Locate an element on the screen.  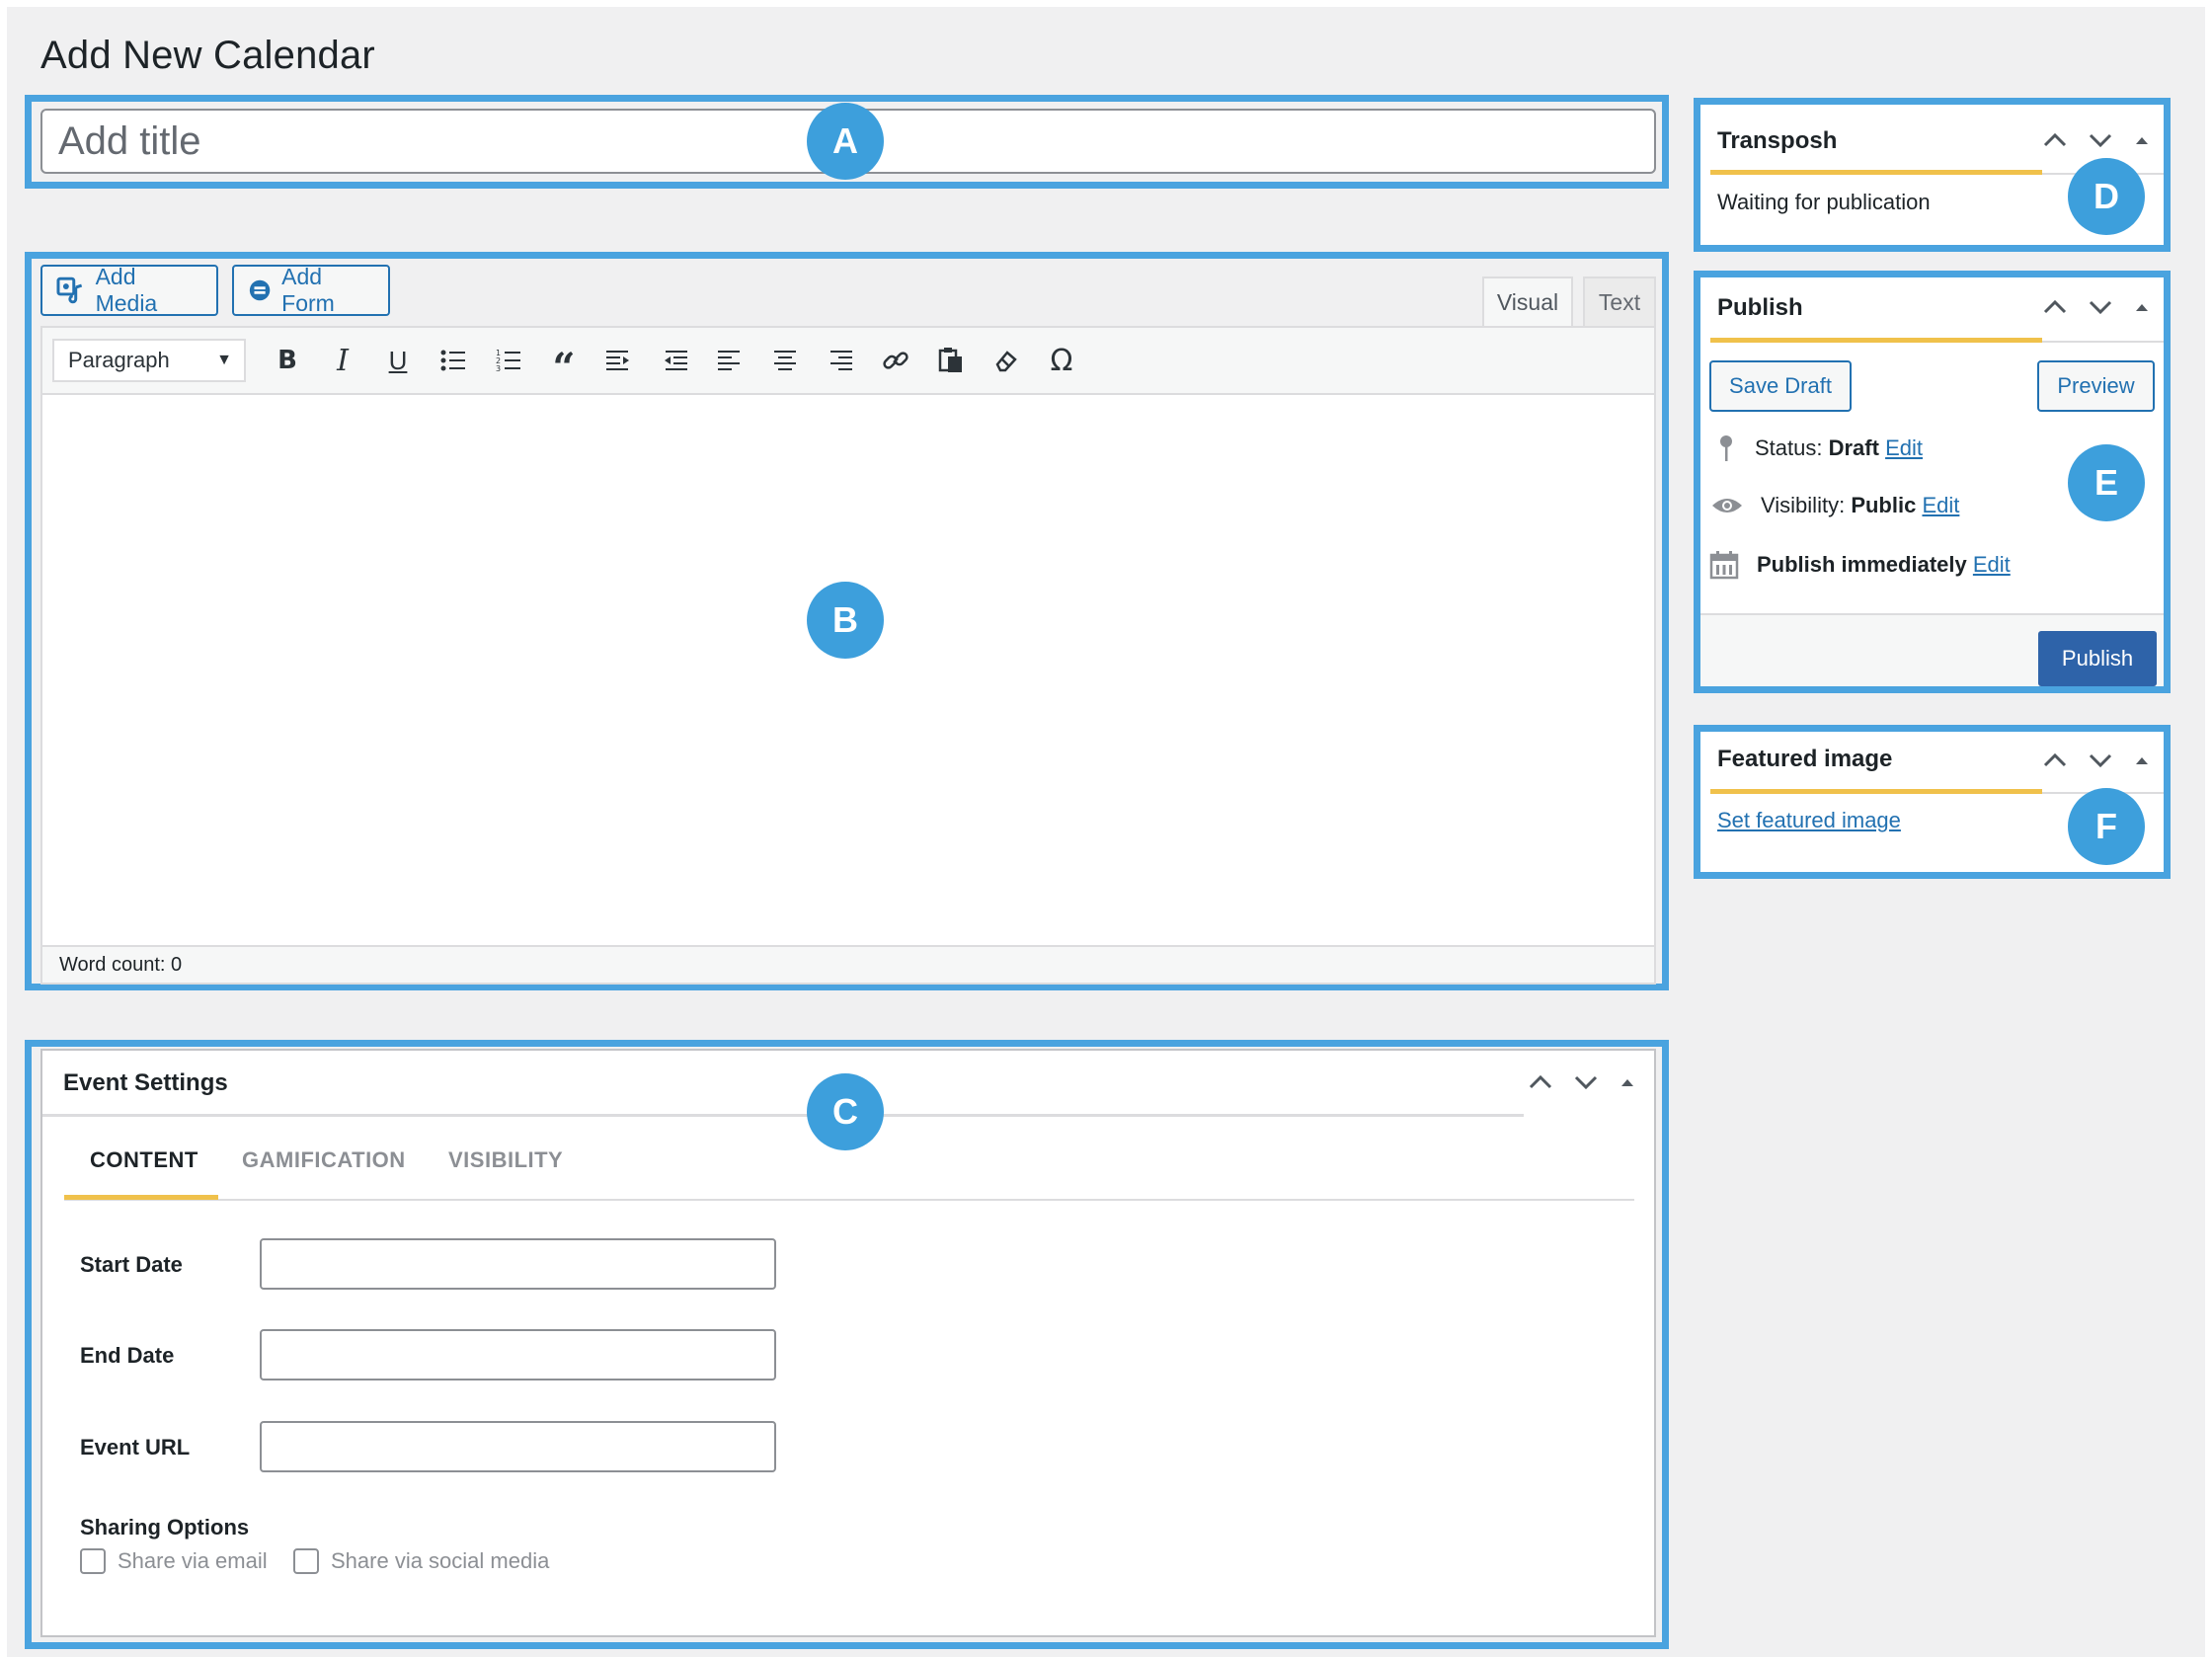
marker-c: C is located at coordinates (846, 1111).